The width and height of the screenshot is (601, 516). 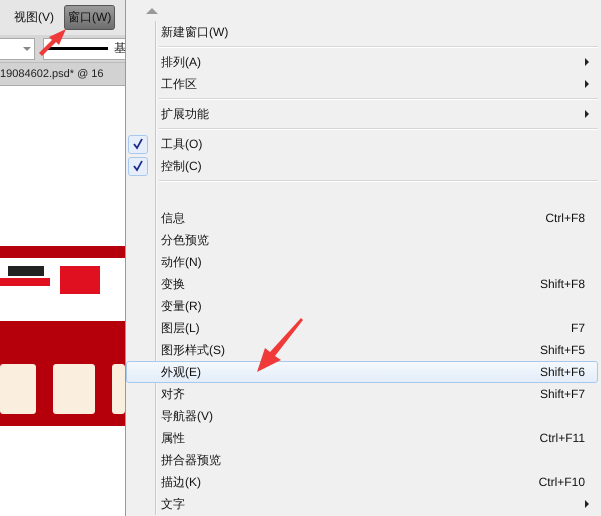 What do you see at coordinates (362, 460) in the screenshot?
I see `menu-item: 拼合器预览` at bounding box center [362, 460].